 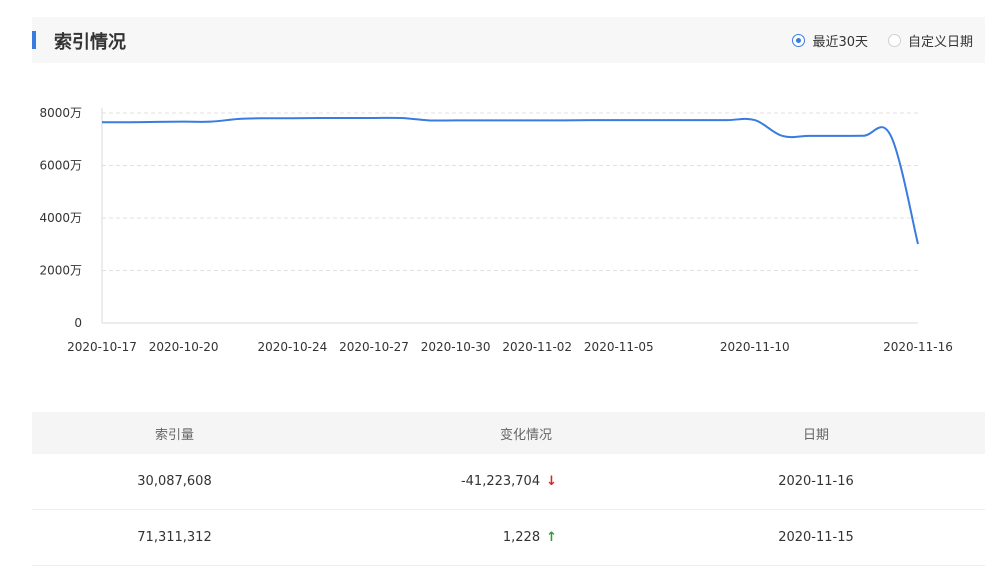 What do you see at coordinates (437, 537) in the screenshot?
I see `cell-change: 1,228 ↑` at bounding box center [437, 537].